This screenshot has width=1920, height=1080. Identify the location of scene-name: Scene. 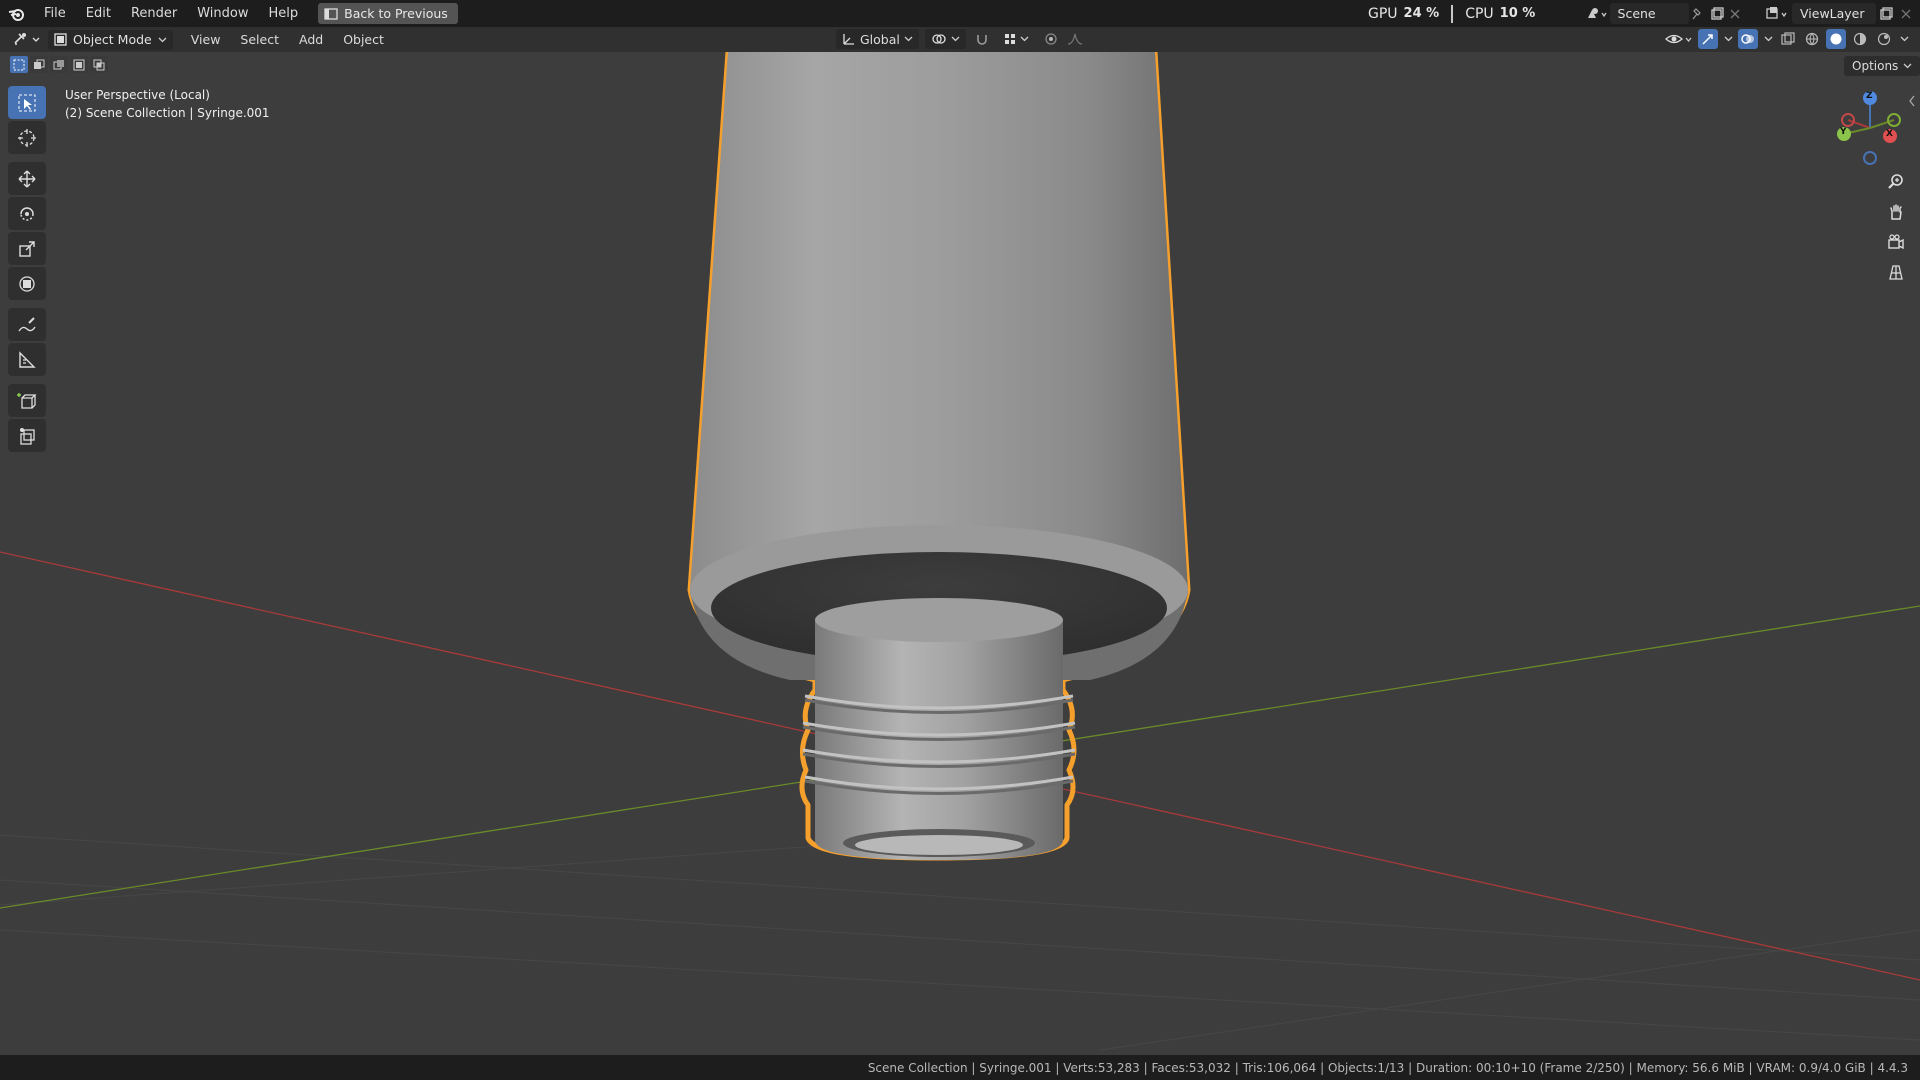
(1636, 13).